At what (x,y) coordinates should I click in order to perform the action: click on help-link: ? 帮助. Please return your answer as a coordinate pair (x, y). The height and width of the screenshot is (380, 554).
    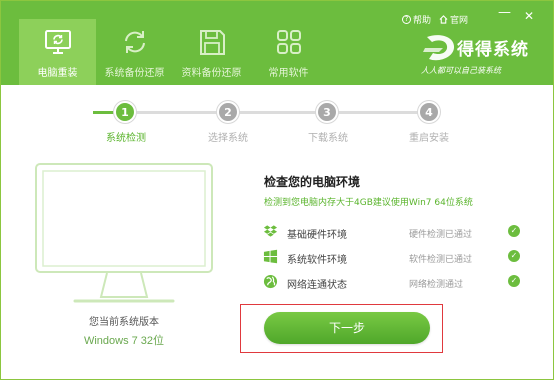
    Looking at the image, I should click on (416, 19).